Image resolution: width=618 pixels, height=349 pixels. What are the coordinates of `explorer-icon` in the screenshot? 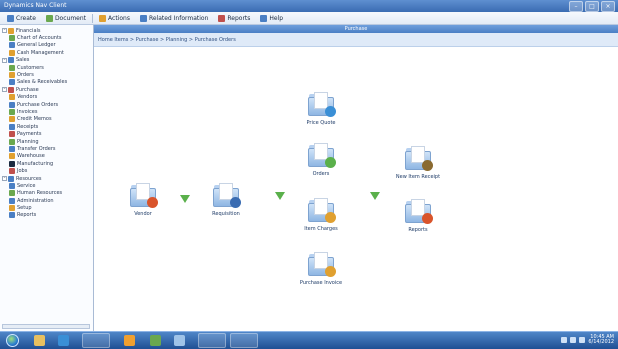 It's located at (39, 340).